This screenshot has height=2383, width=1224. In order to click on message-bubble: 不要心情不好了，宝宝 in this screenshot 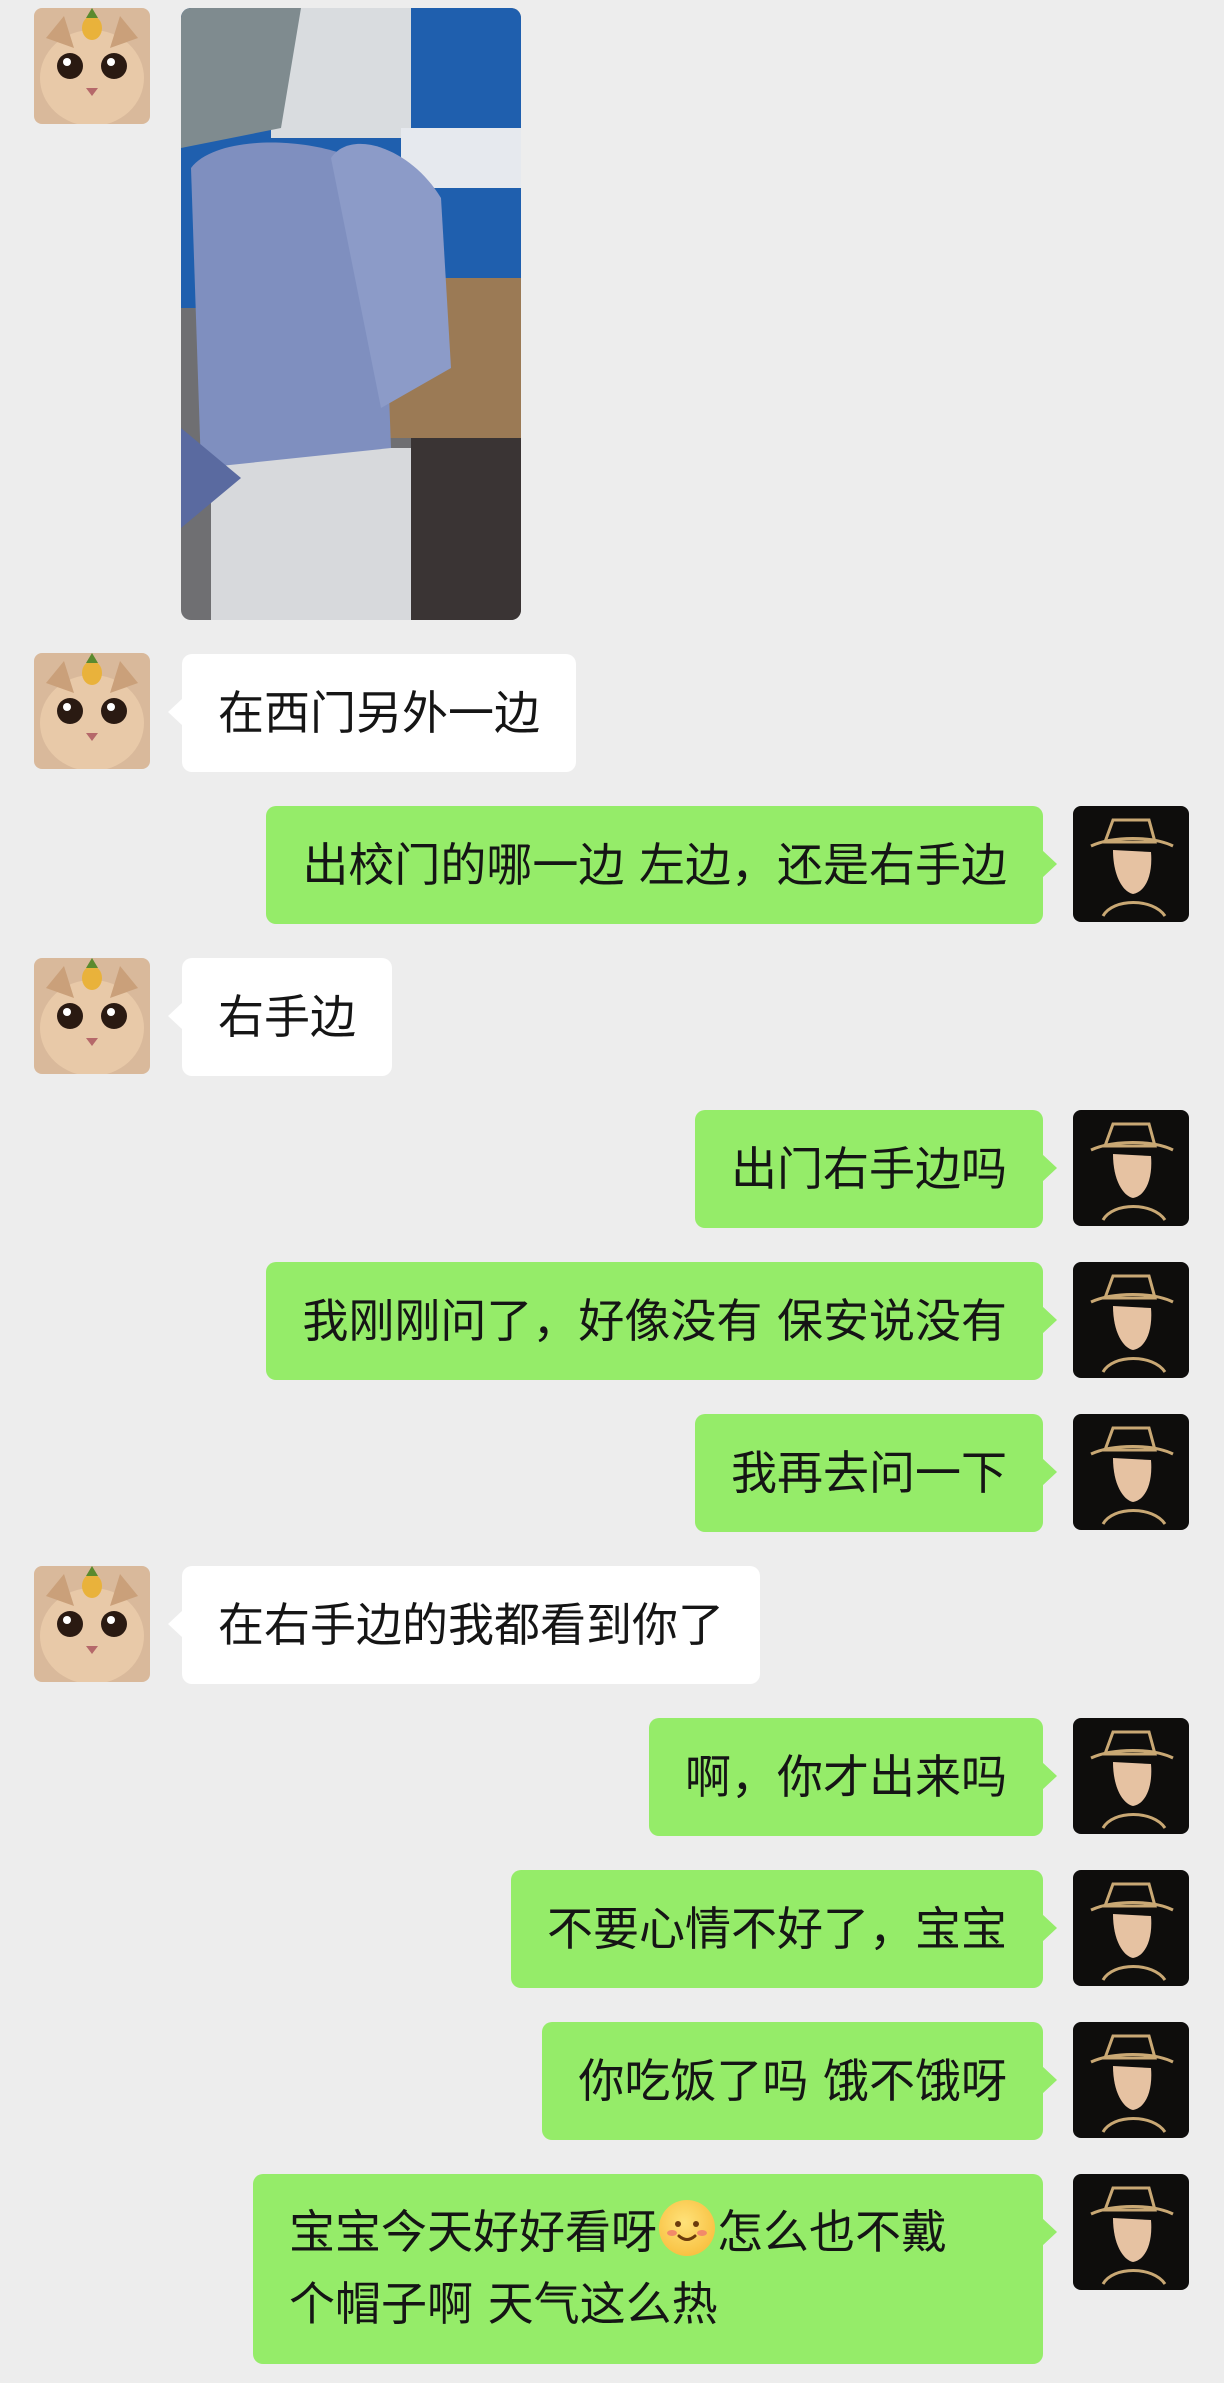, I will do `click(784, 1929)`.